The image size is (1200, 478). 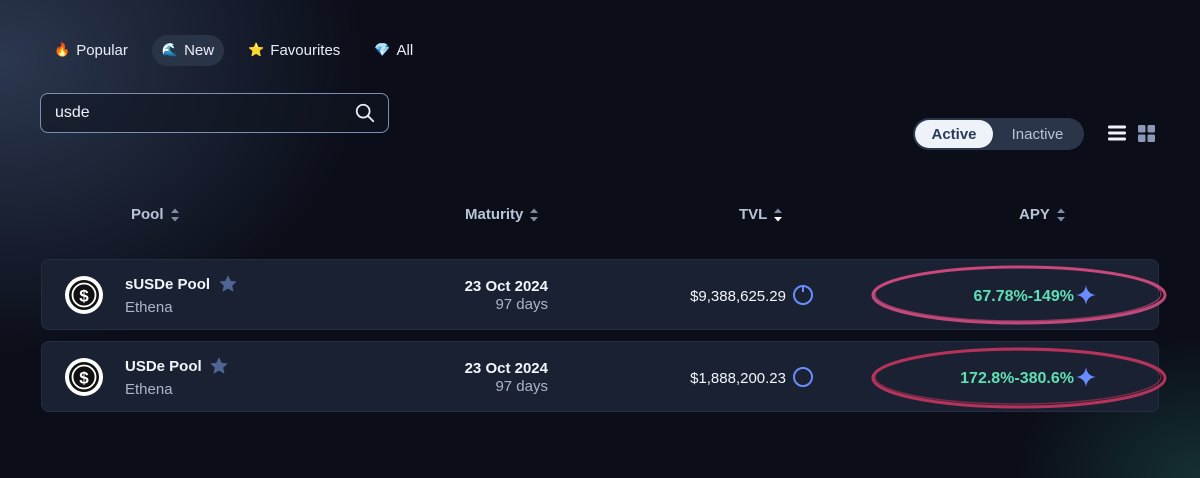 I want to click on header-pool: Pool, so click(x=155, y=214).